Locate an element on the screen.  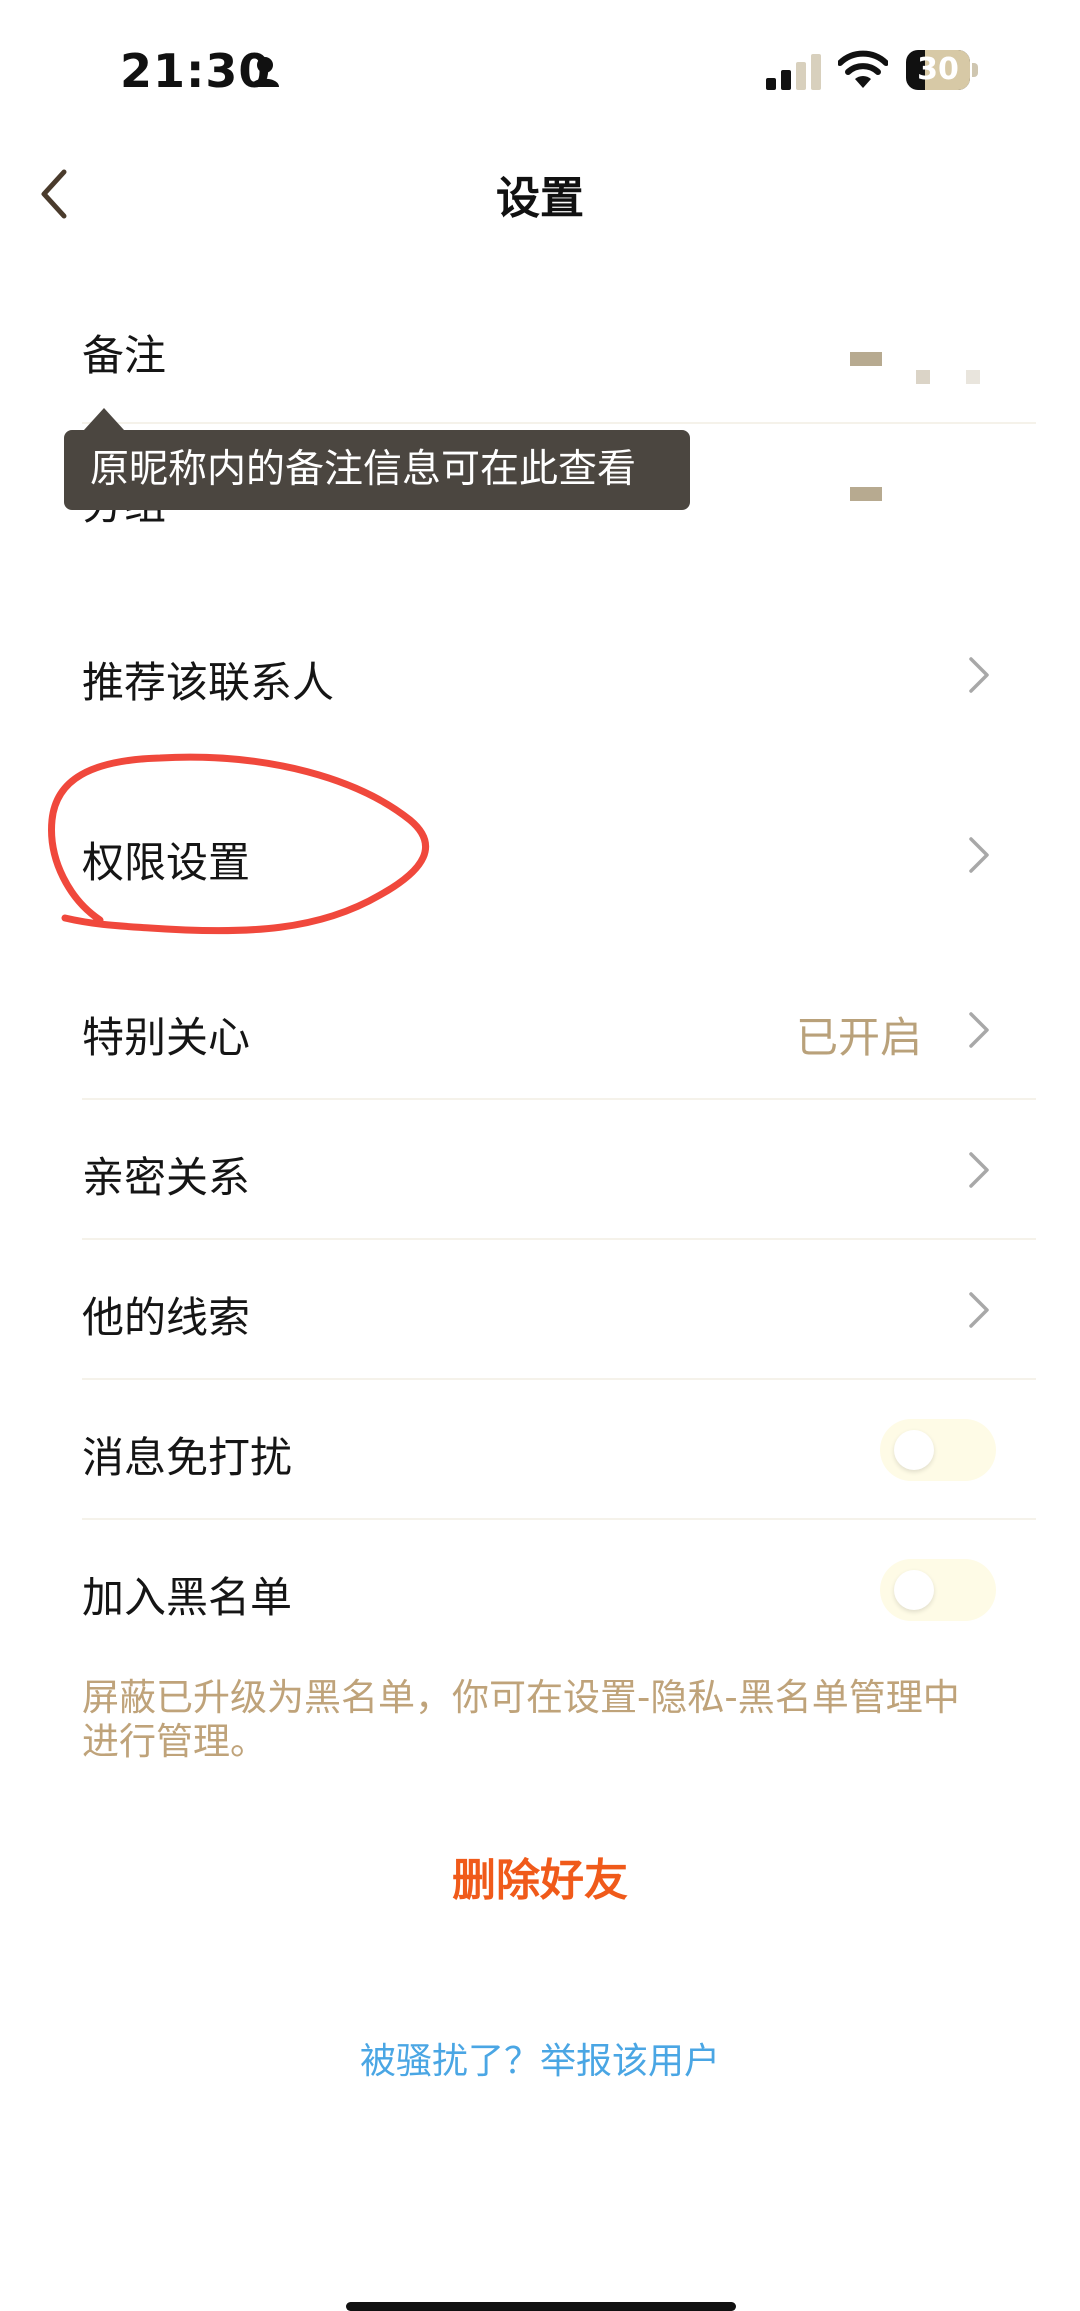
nav-bar: 设置 is located at coordinates (540, 190).